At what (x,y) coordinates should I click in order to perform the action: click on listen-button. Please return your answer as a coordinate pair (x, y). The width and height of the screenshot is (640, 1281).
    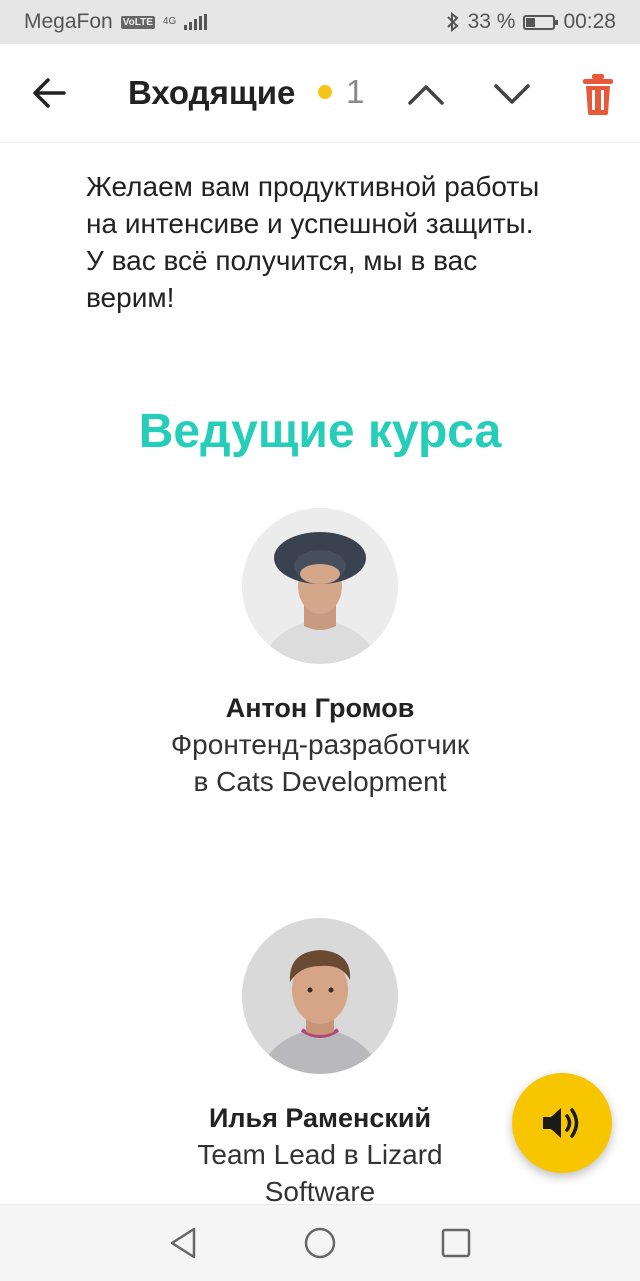
    Looking at the image, I should click on (562, 1123).